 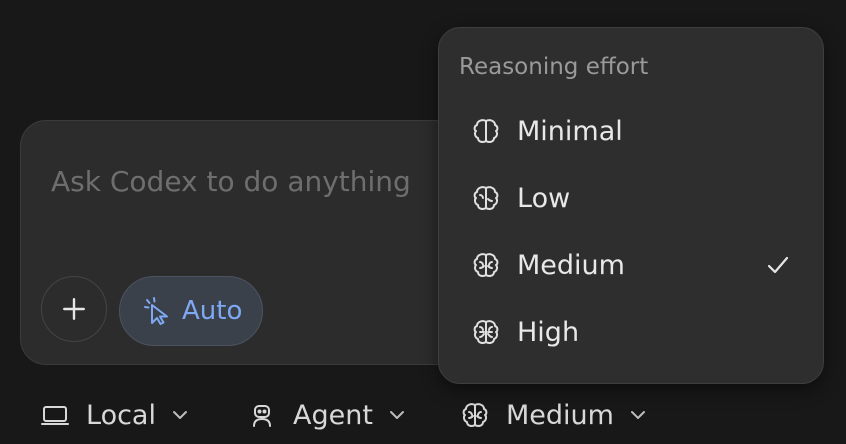 I want to click on add-button, so click(x=74, y=309).